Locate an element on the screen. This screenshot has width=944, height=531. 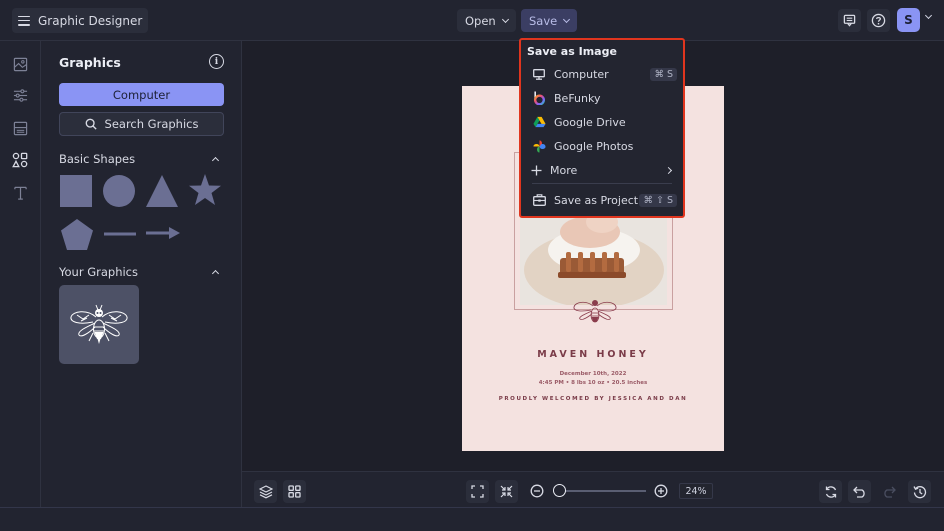
menu-item-label: Google Drive is located at coordinates (590, 122).